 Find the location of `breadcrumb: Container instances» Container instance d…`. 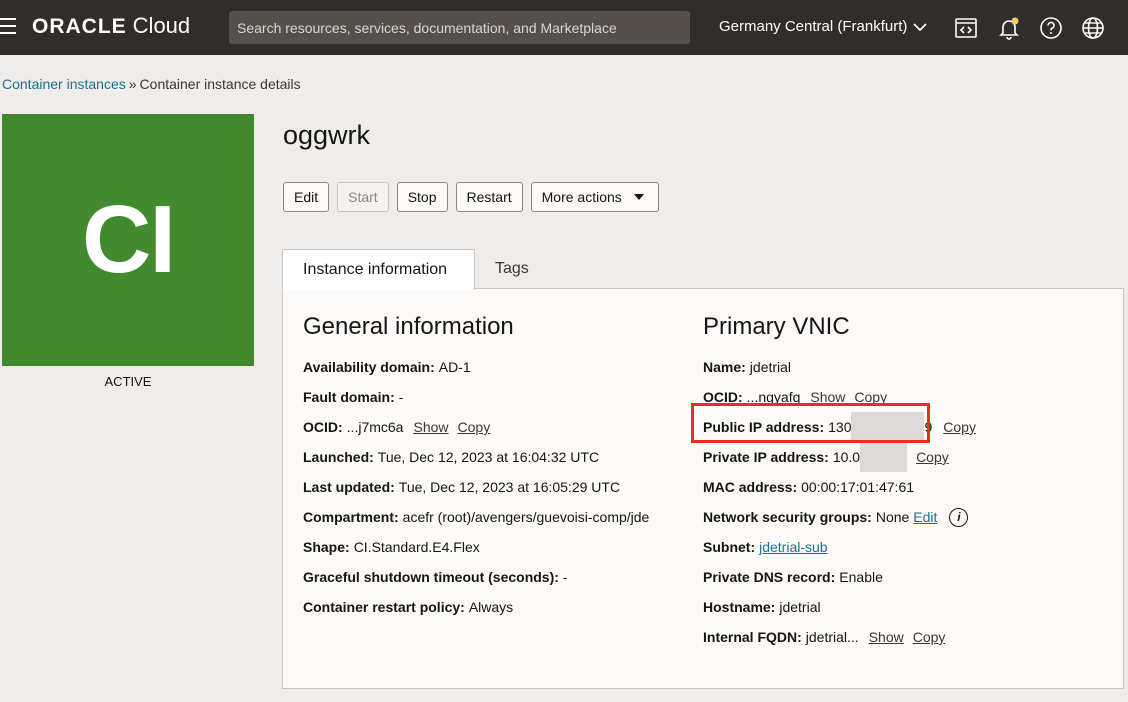

breadcrumb: Container instances» Container instance d… is located at coordinates (151, 84).